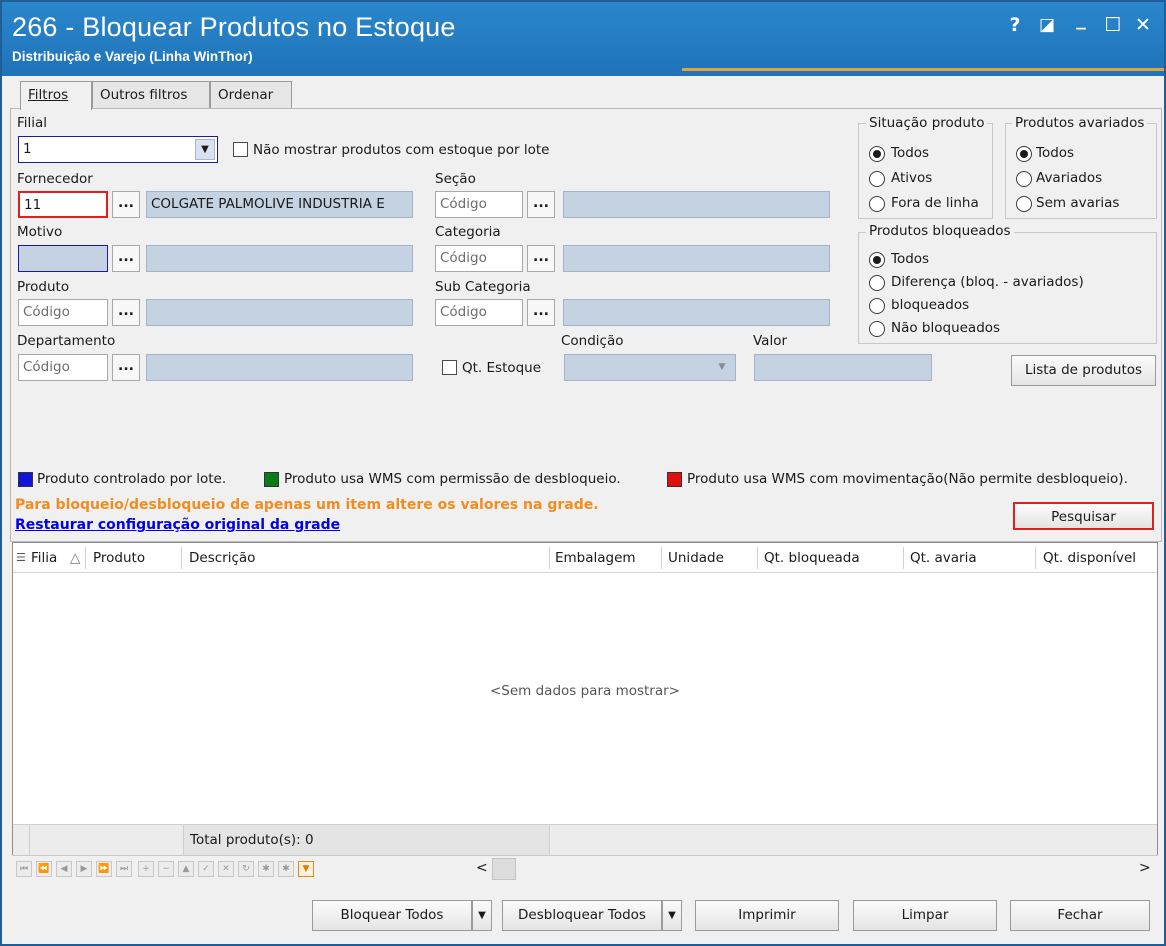  I want to click on situacao-ativos-radio, so click(877, 179).